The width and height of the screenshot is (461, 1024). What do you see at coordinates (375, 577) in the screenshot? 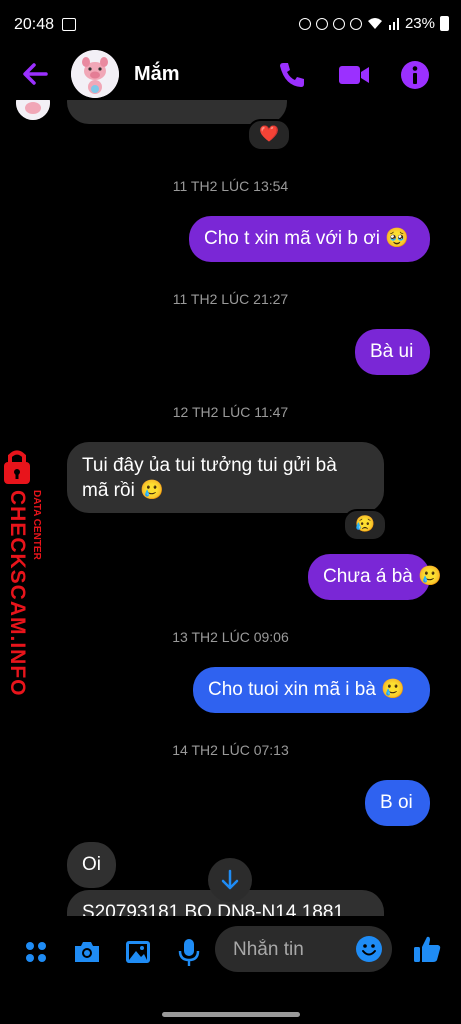
I see `message-bubble-outgoing: Chưa á bà 🥲` at bounding box center [375, 577].